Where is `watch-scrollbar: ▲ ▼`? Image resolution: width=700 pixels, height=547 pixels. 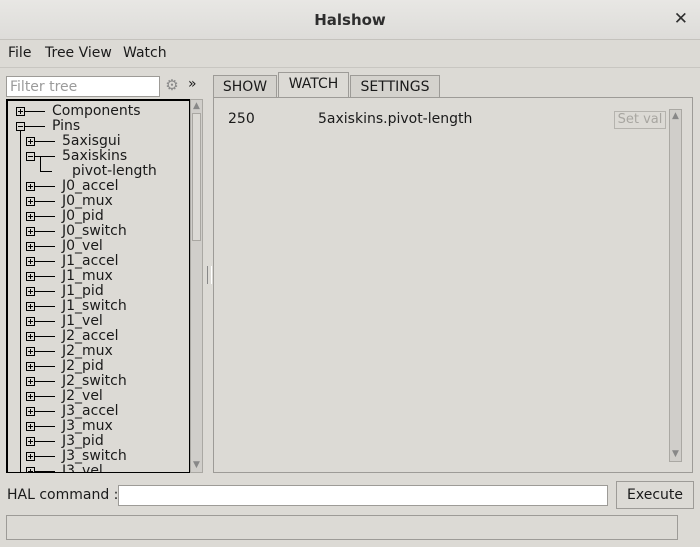 watch-scrollbar: ▲ ▼ is located at coordinates (675, 285).